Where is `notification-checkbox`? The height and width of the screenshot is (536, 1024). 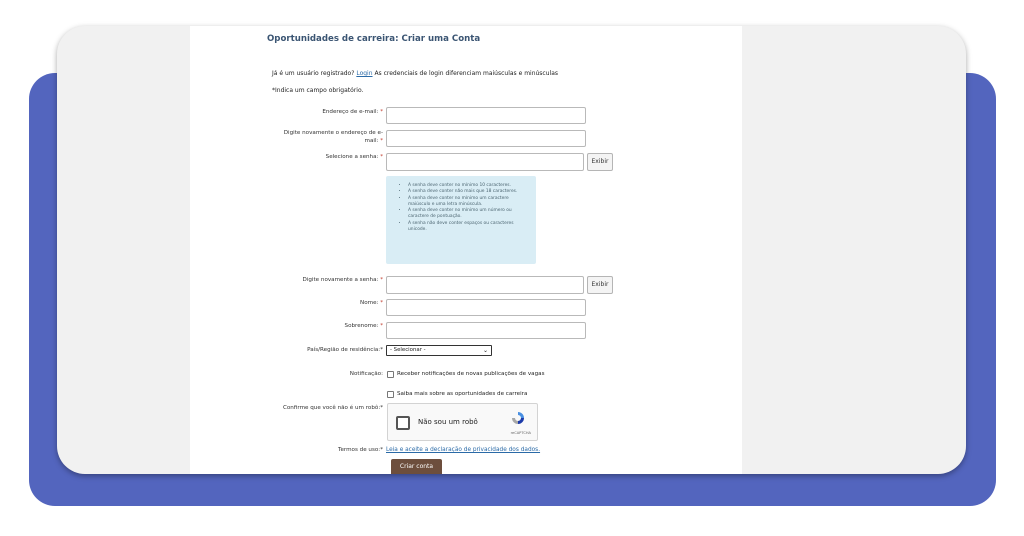 notification-checkbox is located at coordinates (390, 374).